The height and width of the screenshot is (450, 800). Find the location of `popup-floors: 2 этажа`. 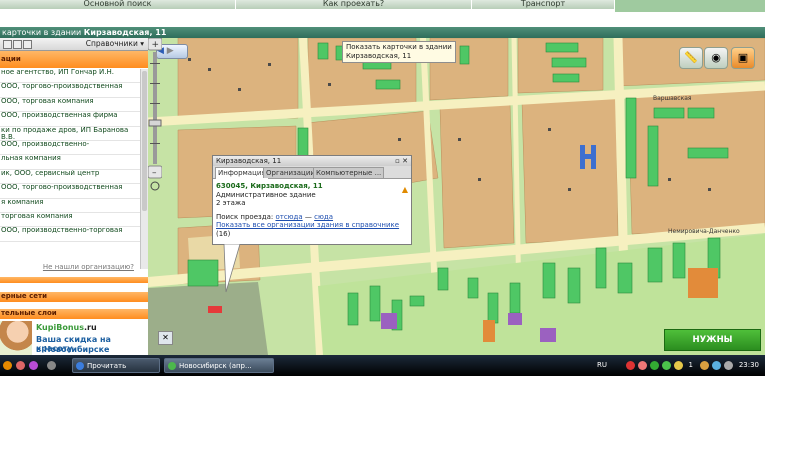

popup-floors: 2 этажа is located at coordinates (231, 203).